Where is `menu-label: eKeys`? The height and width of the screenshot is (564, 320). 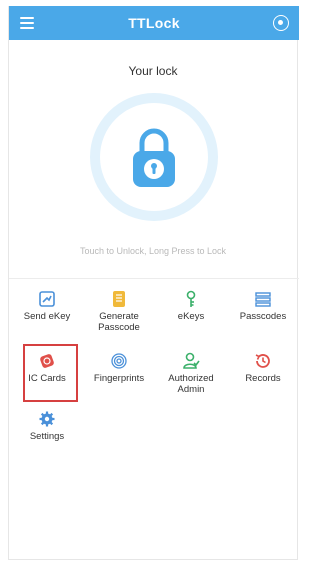
menu-label: eKeys is located at coordinates (191, 316).